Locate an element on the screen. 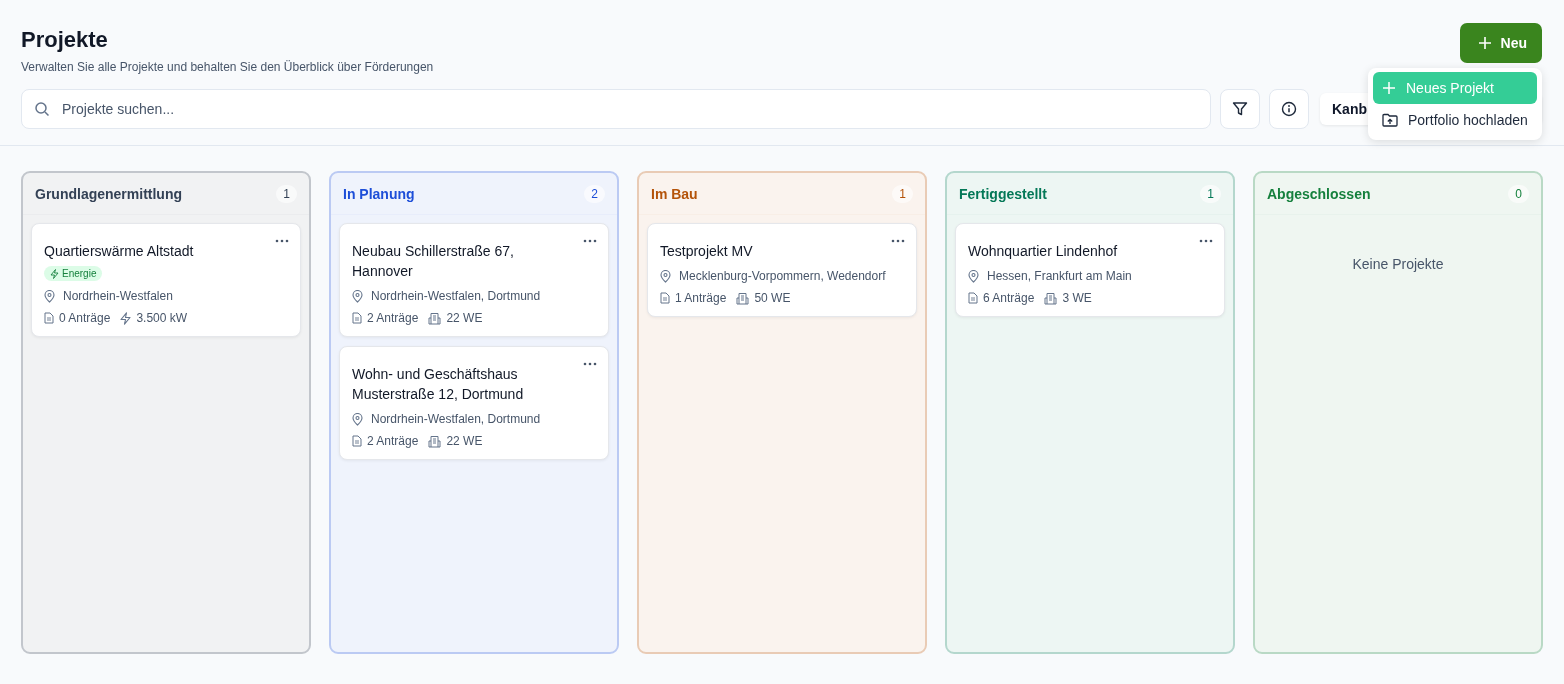  page-subtitle: Verwalten Sie alle Projekte und behalten Sie den Überblick über Förderungen is located at coordinates (227, 67).